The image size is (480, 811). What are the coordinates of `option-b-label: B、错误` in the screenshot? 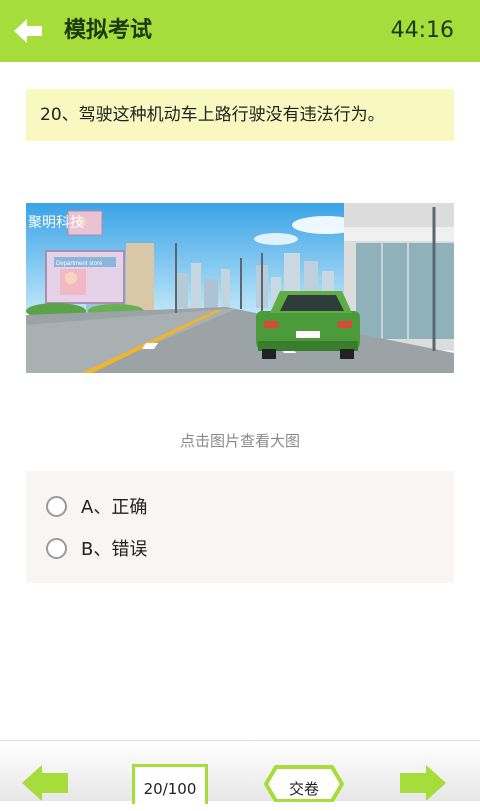 It's located at (114, 549).